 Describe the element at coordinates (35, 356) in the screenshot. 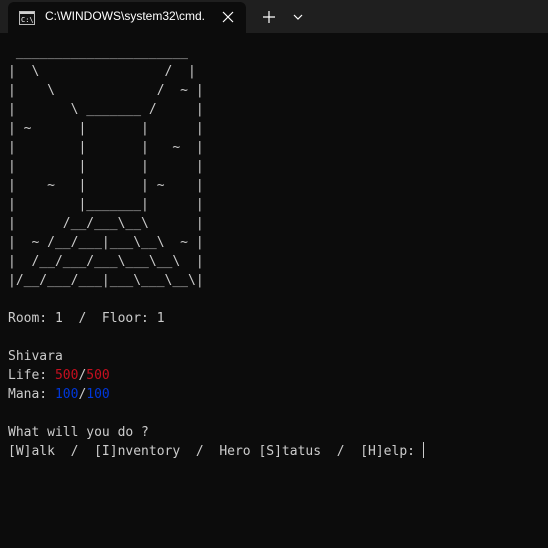

I see `hero-name: Shivara` at that location.